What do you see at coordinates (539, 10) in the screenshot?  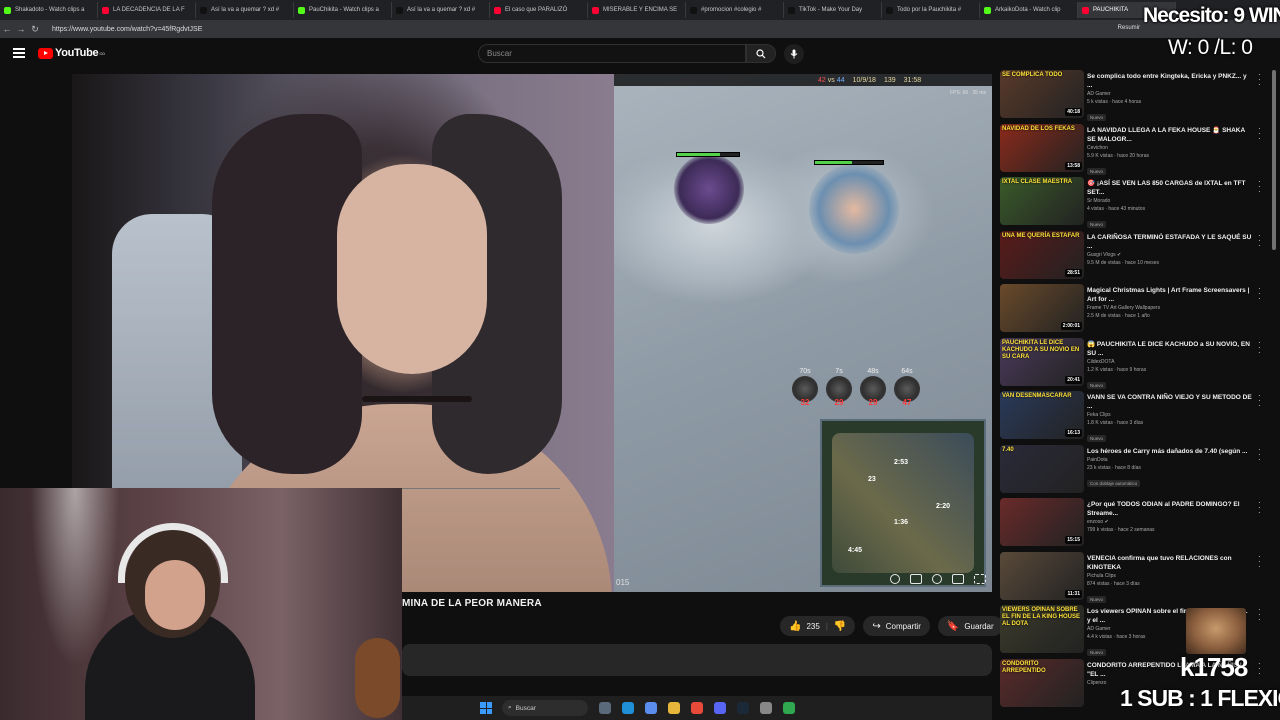 I see `browser-tab: El caso que PARALIZÓ` at bounding box center [539, 10].